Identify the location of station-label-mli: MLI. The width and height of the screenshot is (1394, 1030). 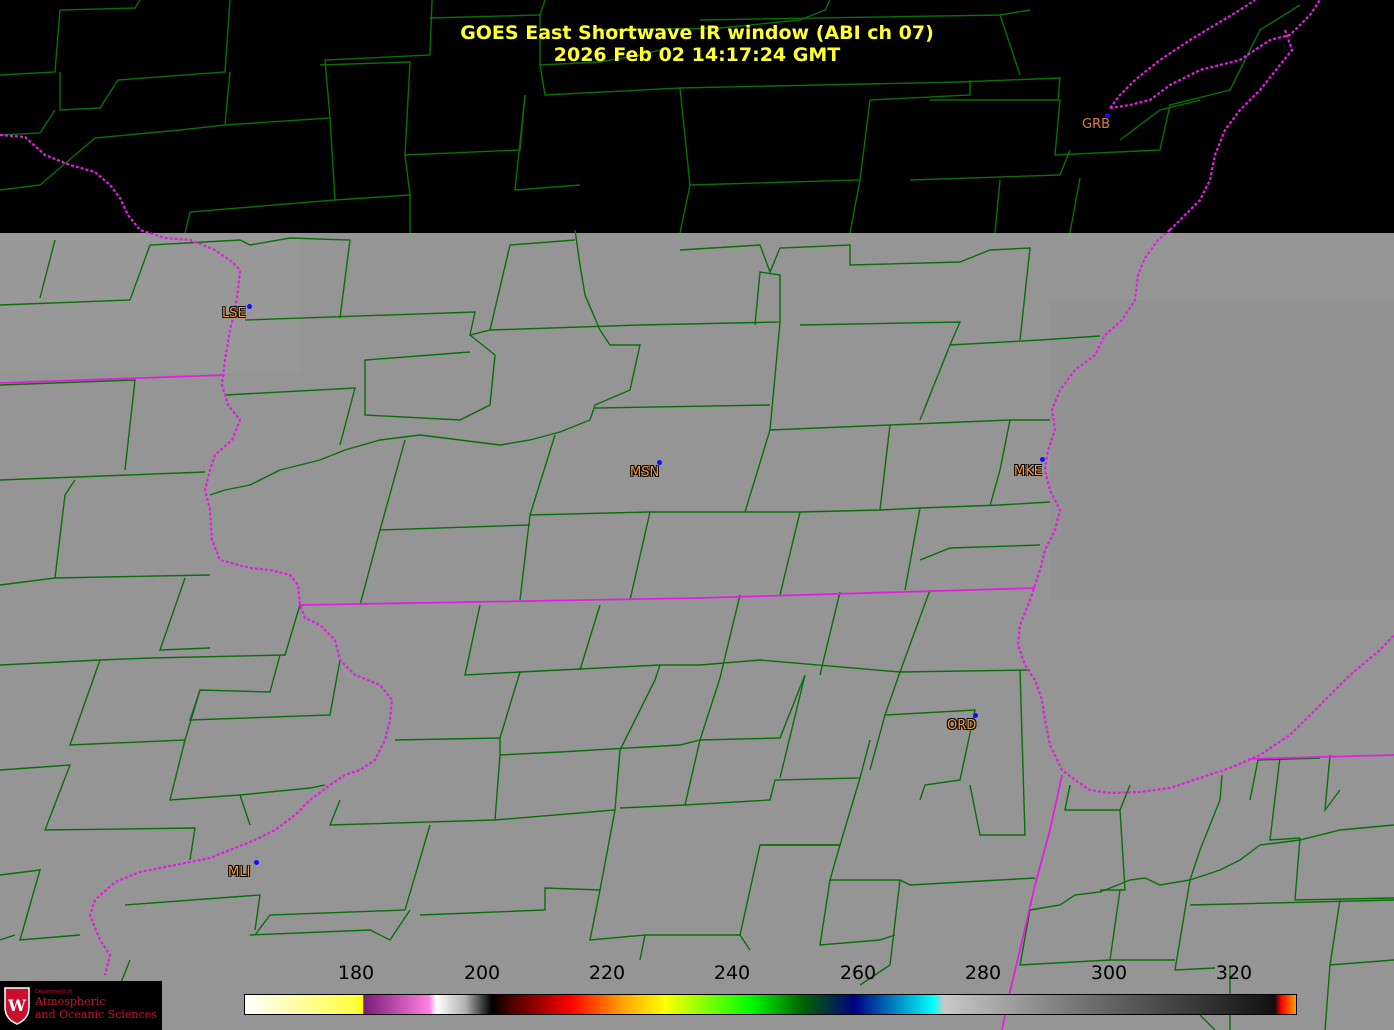
(239, 872).